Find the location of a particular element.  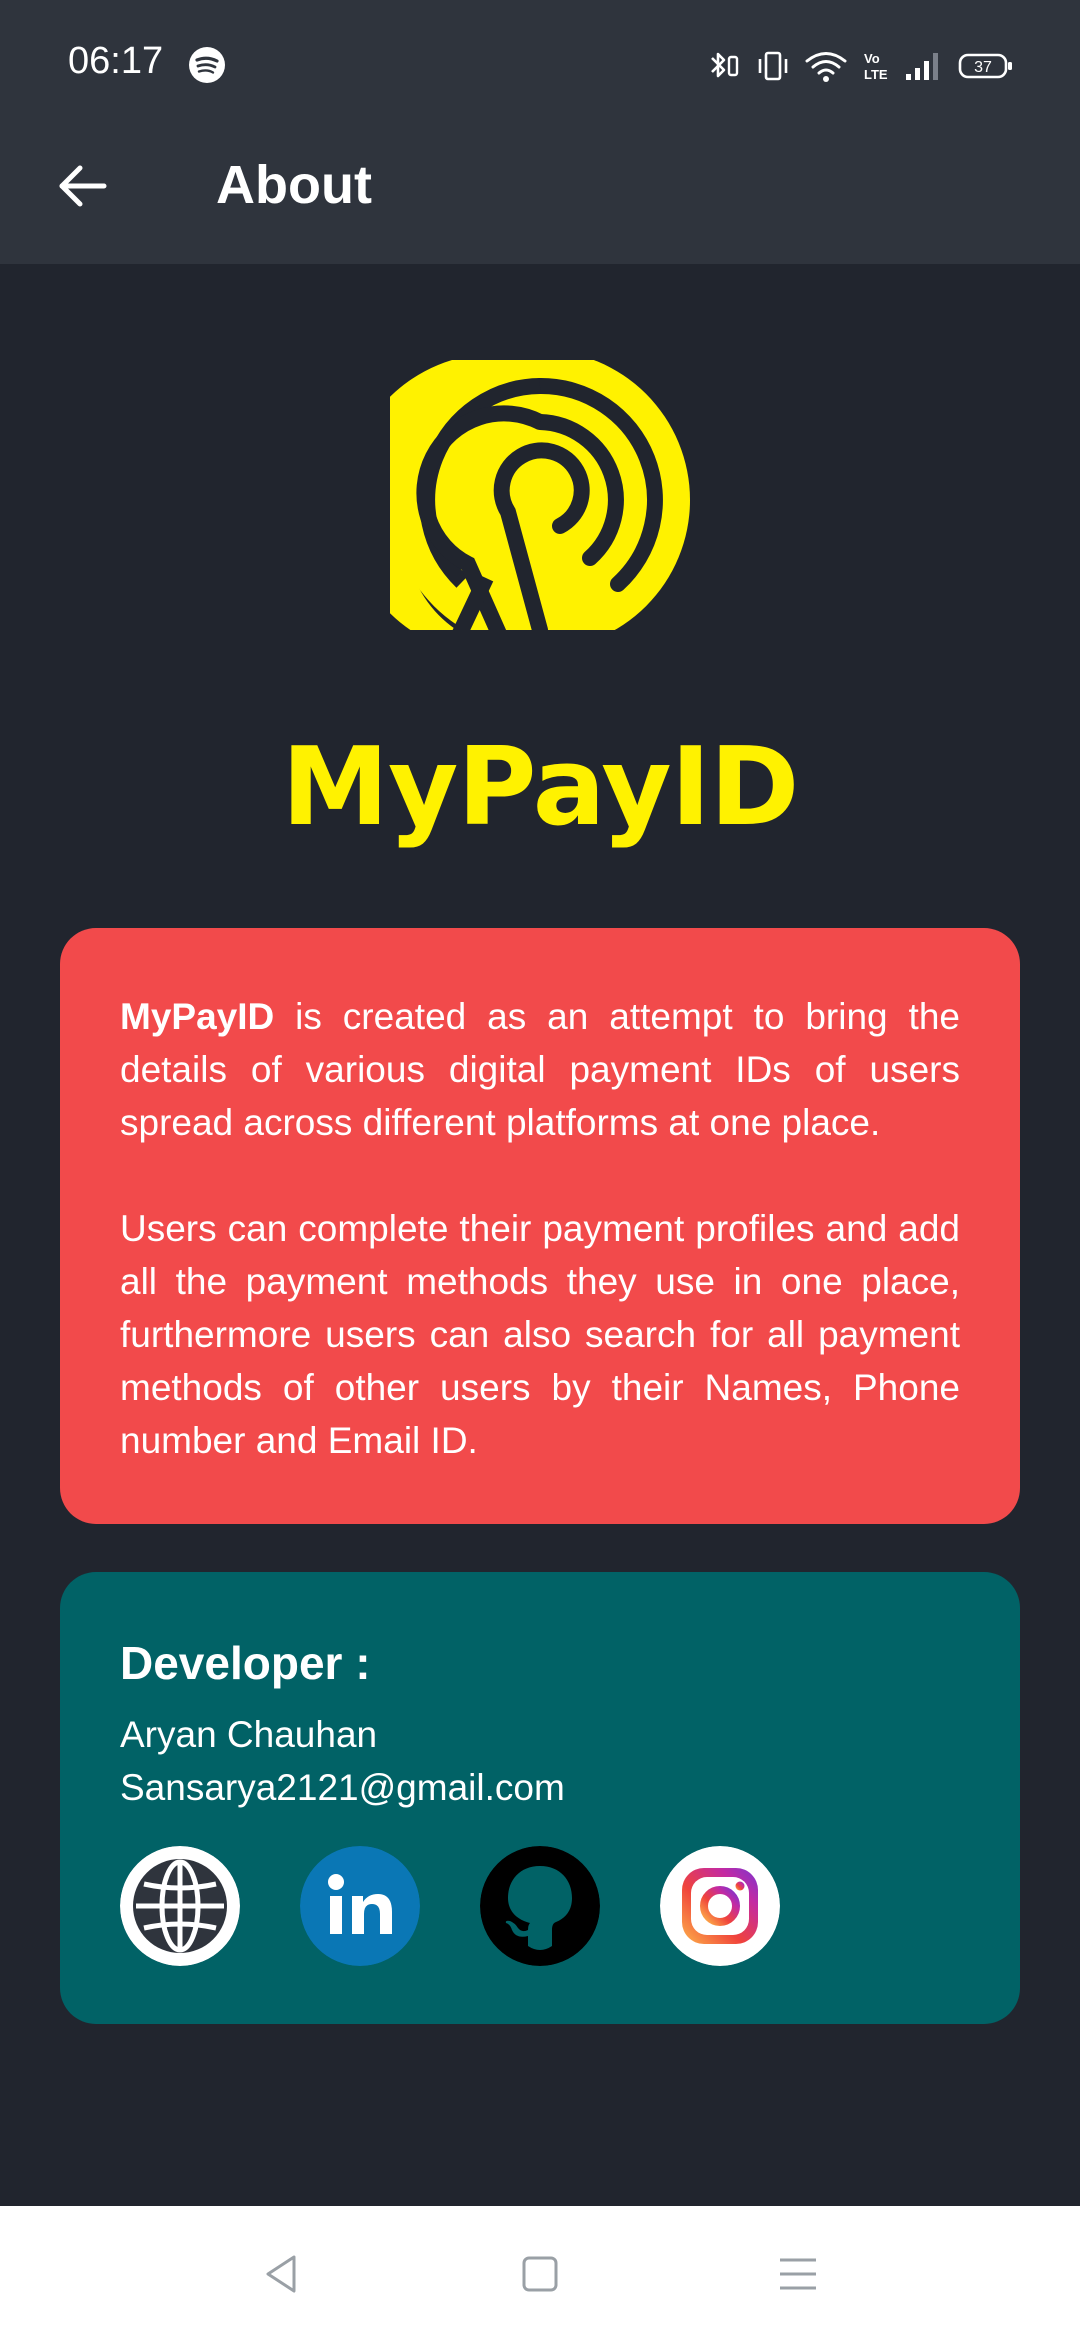

about-app-name: MyPayID is located at coordinates (197, 1016).